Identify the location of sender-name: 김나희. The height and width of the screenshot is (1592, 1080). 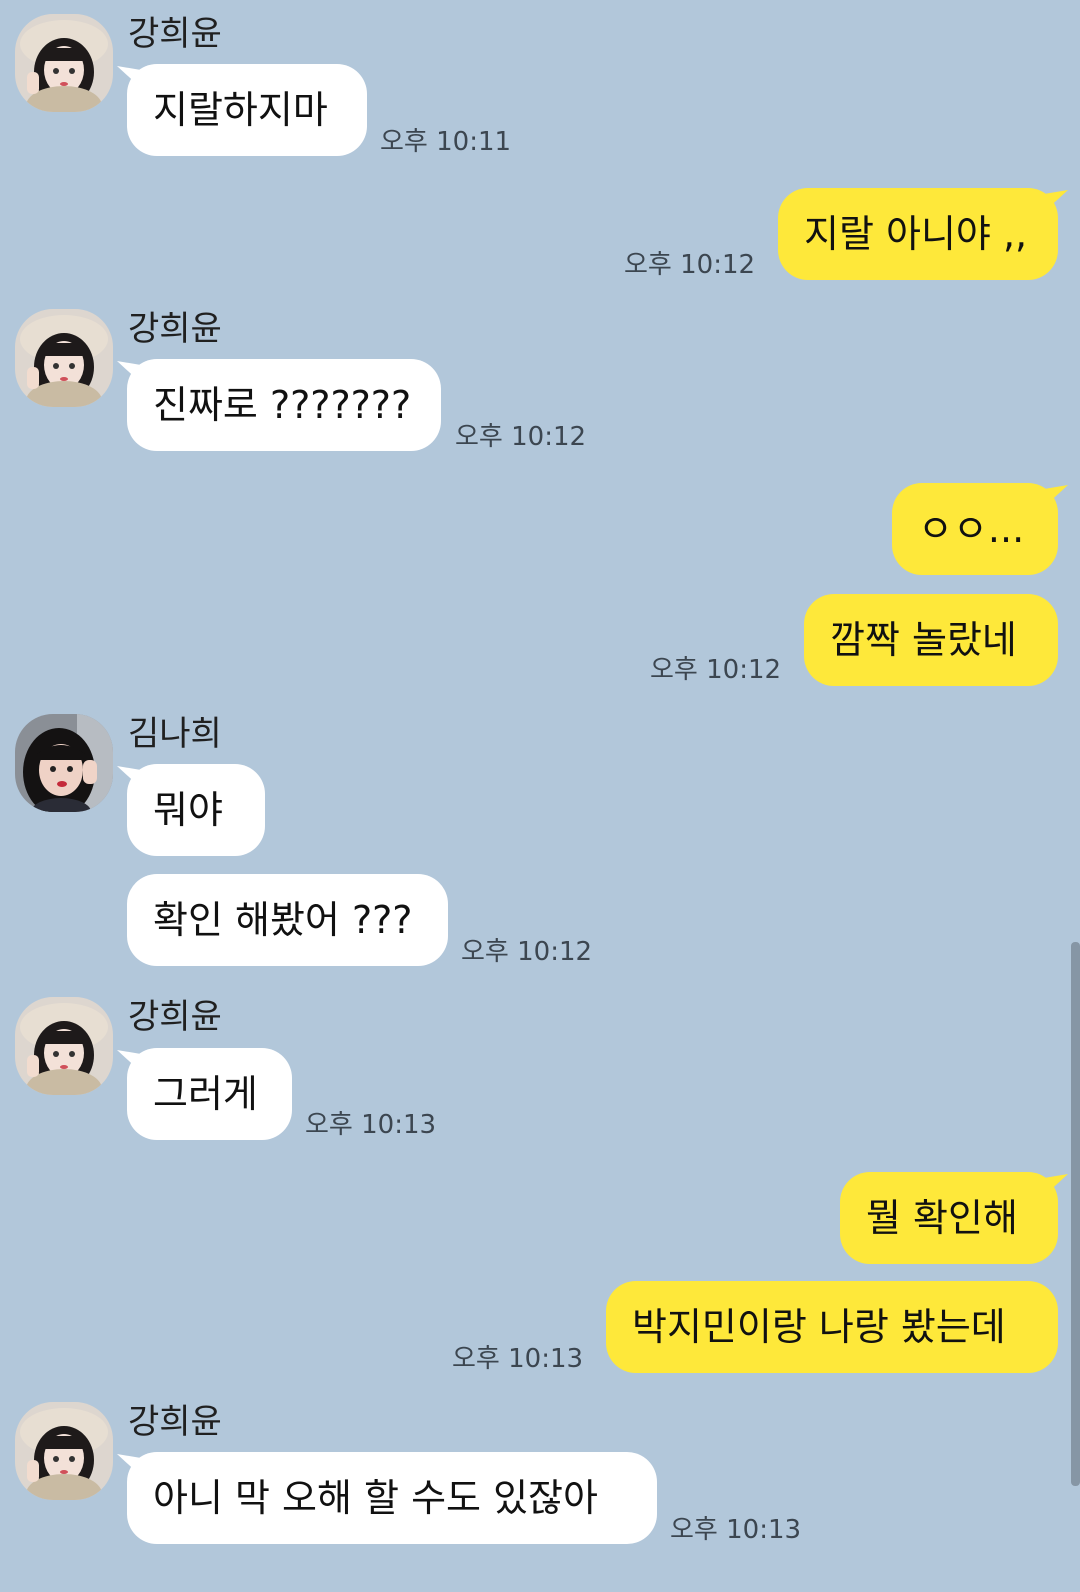
(175, 734).